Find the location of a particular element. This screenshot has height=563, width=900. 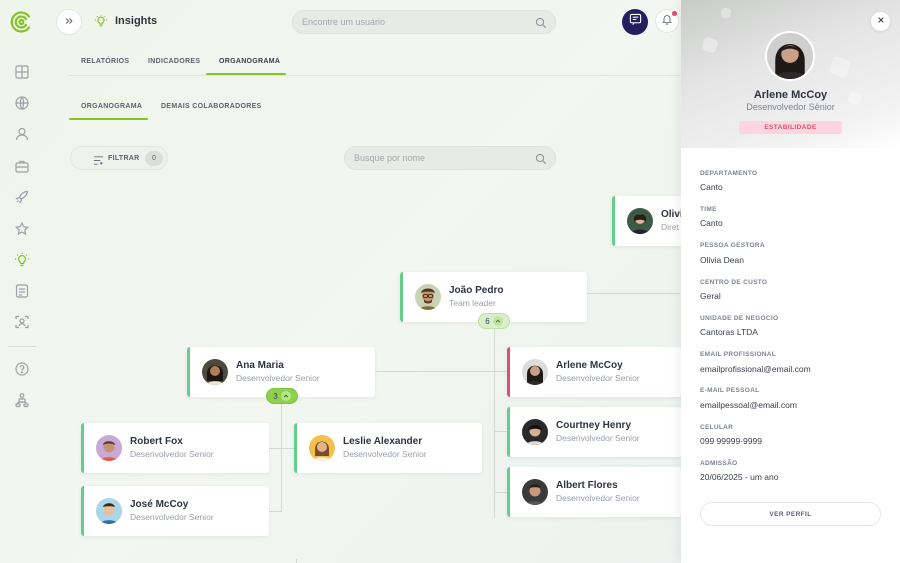

briefcase-icon is located at coordinates (22, 166).